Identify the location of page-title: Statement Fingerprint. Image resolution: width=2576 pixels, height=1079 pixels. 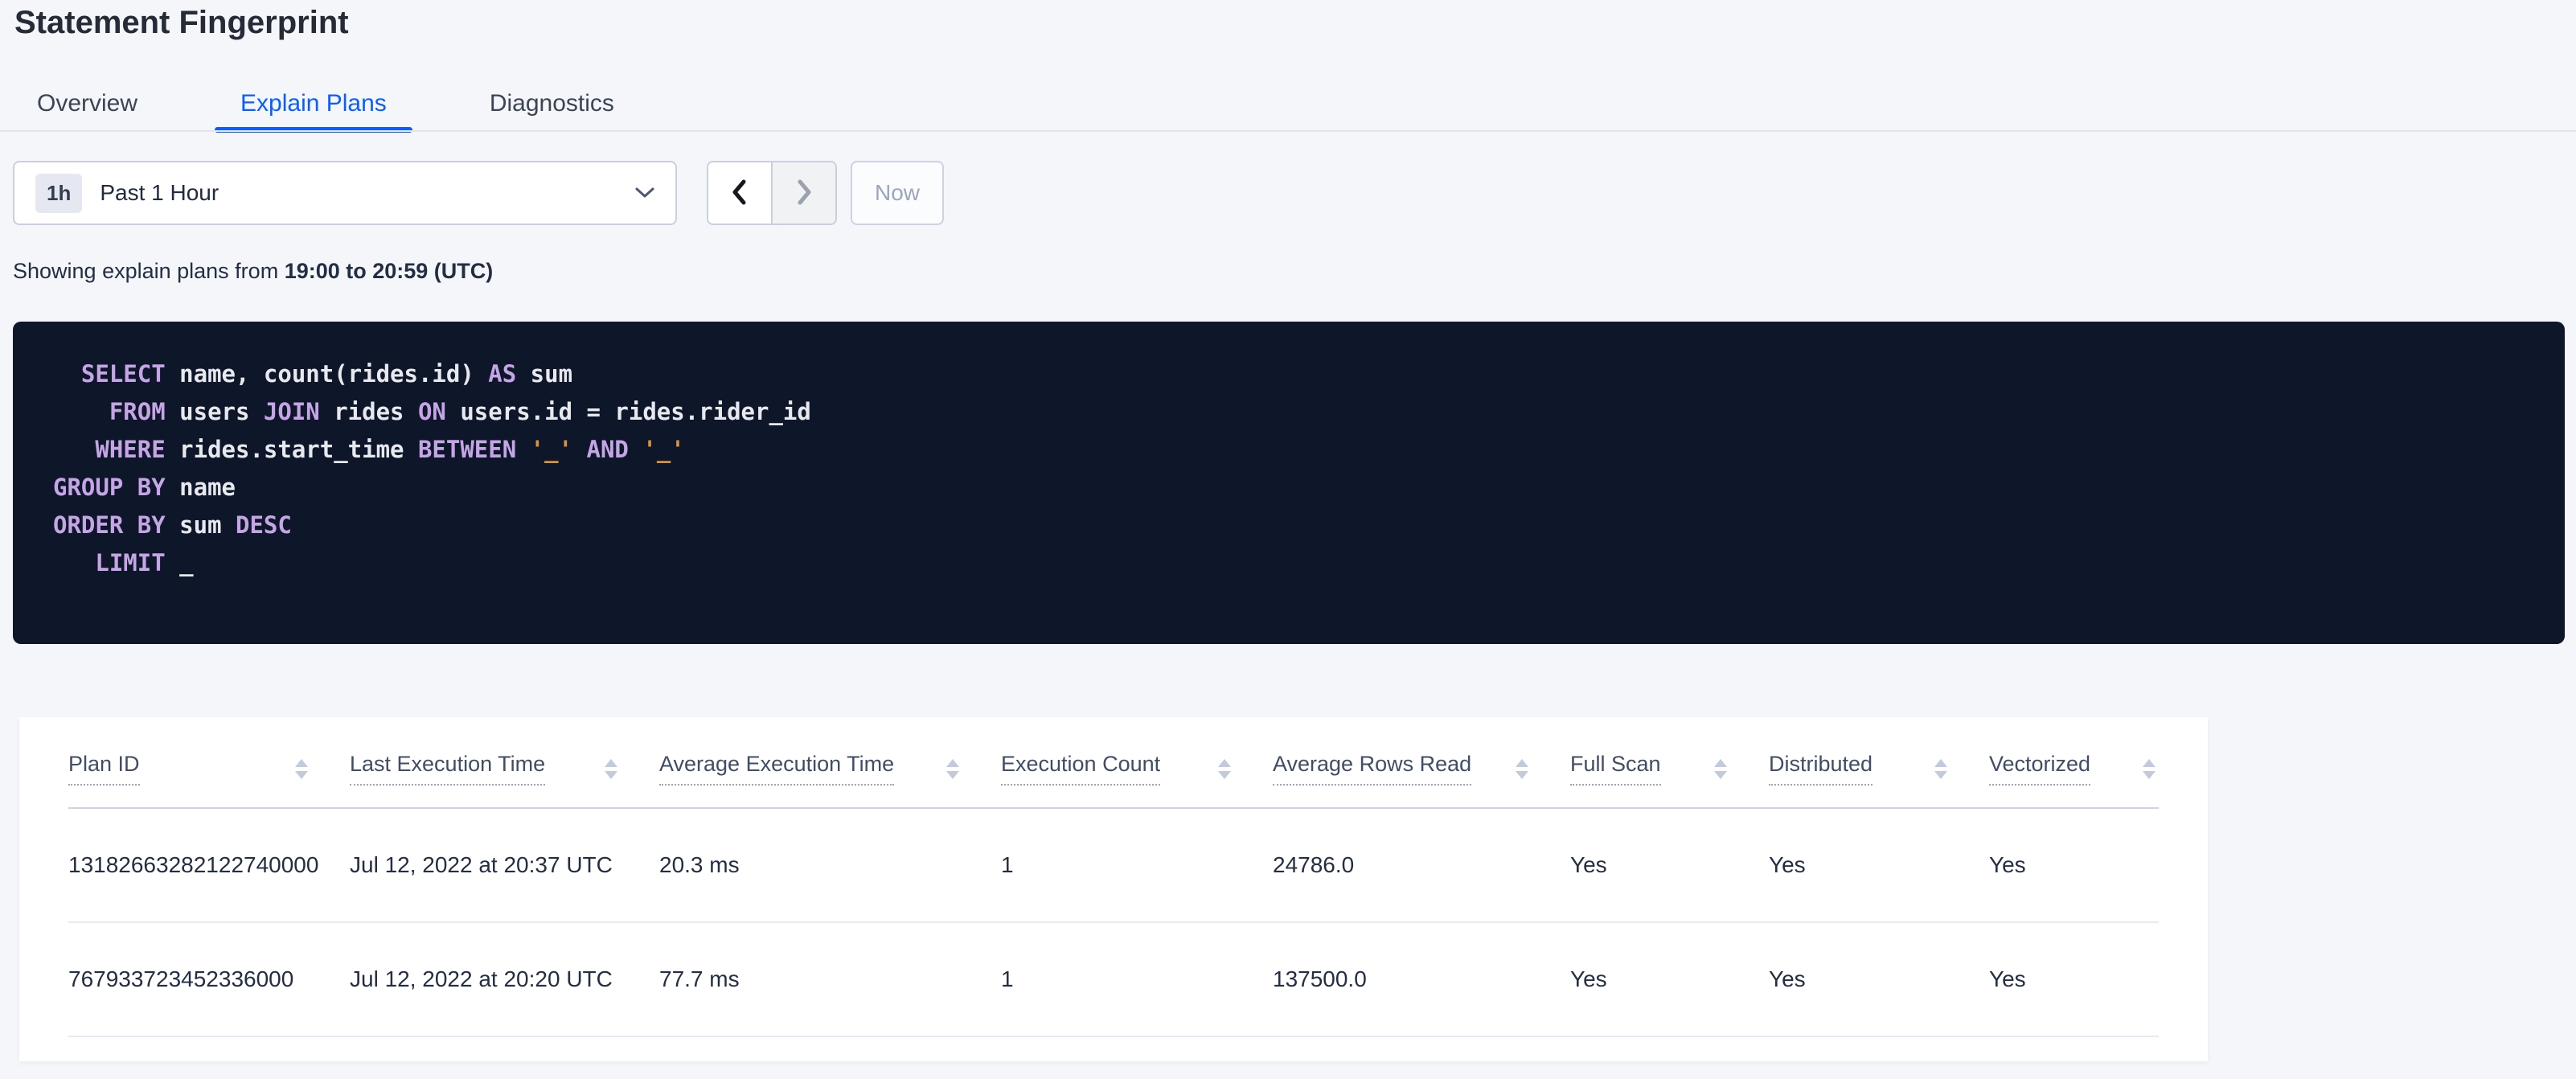
(181, 22).